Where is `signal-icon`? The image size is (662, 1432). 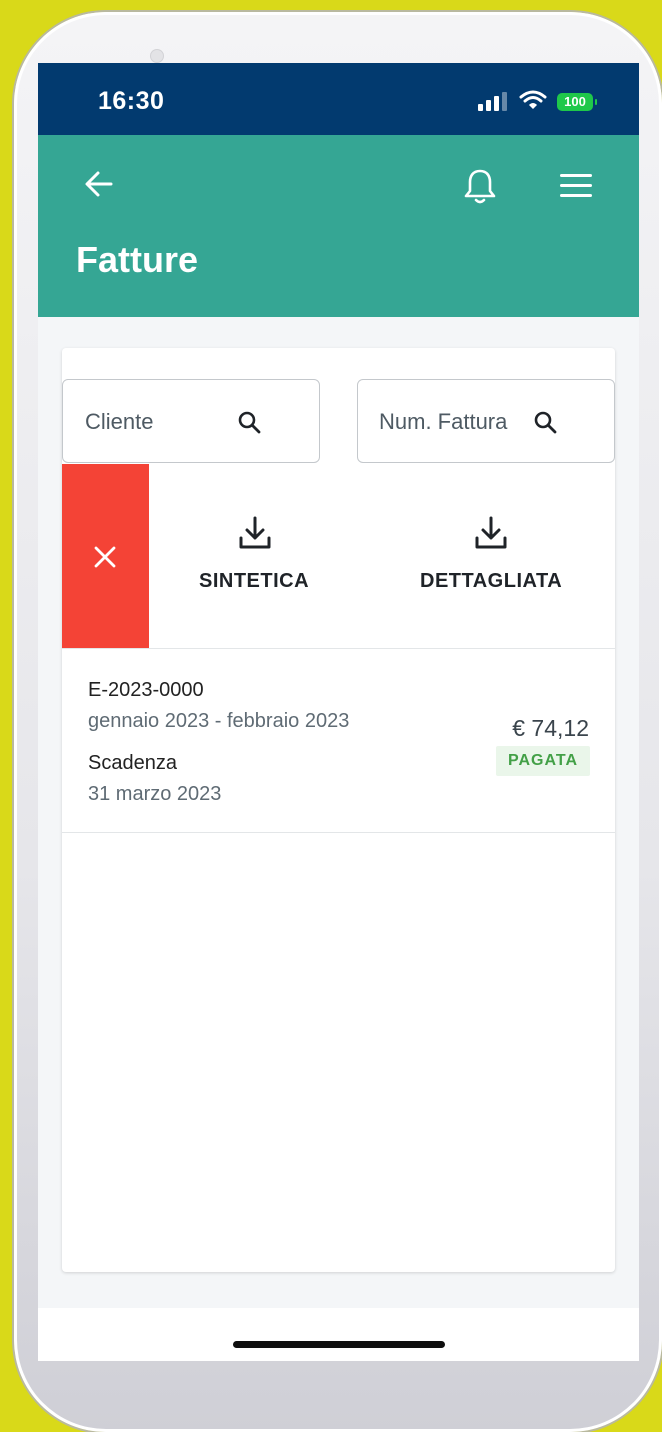 signal-icon is located at coordinates (492, 101).